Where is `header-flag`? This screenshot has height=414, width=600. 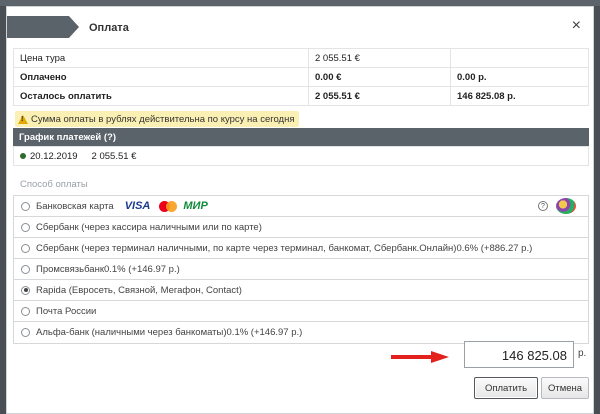
header-flag is located at coordinates (43, 27).